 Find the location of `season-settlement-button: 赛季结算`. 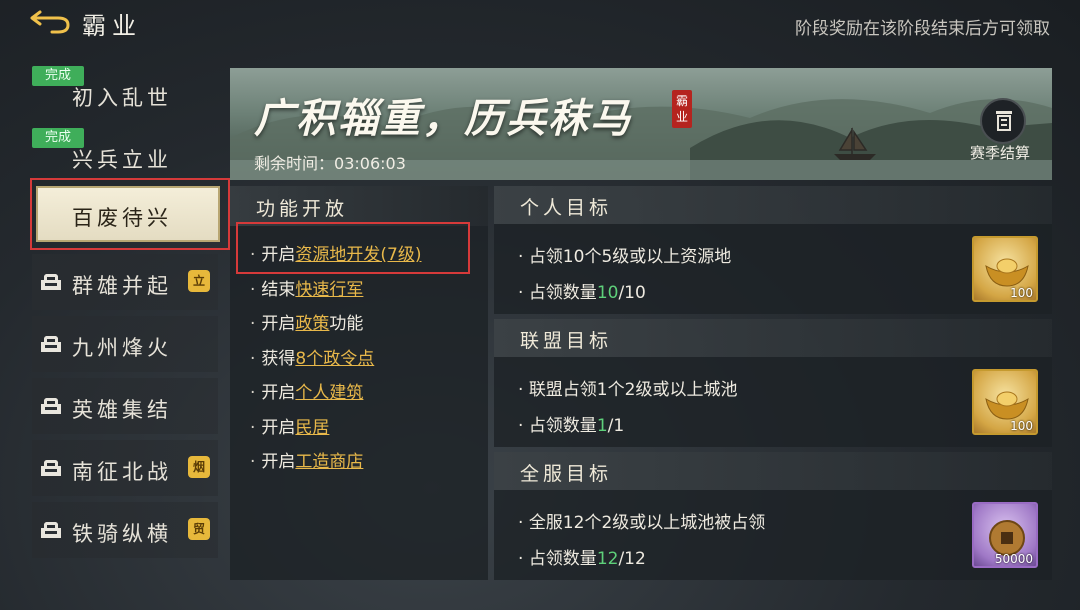

season-settlement-button: 赛季结算 is located at coordinates (1000, 133).